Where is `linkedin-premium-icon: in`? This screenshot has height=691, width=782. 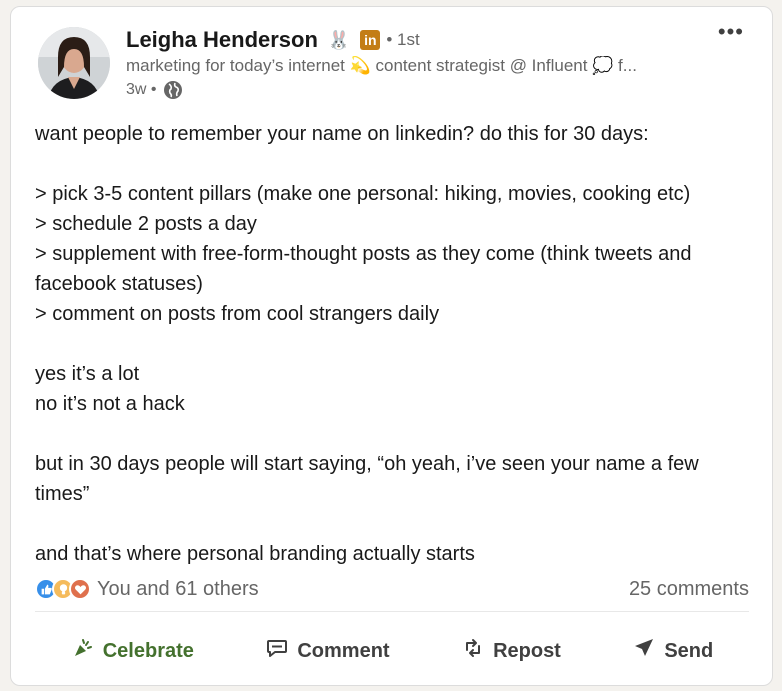 linkedin-premium-icon: in is located at coordinates (370, 40).